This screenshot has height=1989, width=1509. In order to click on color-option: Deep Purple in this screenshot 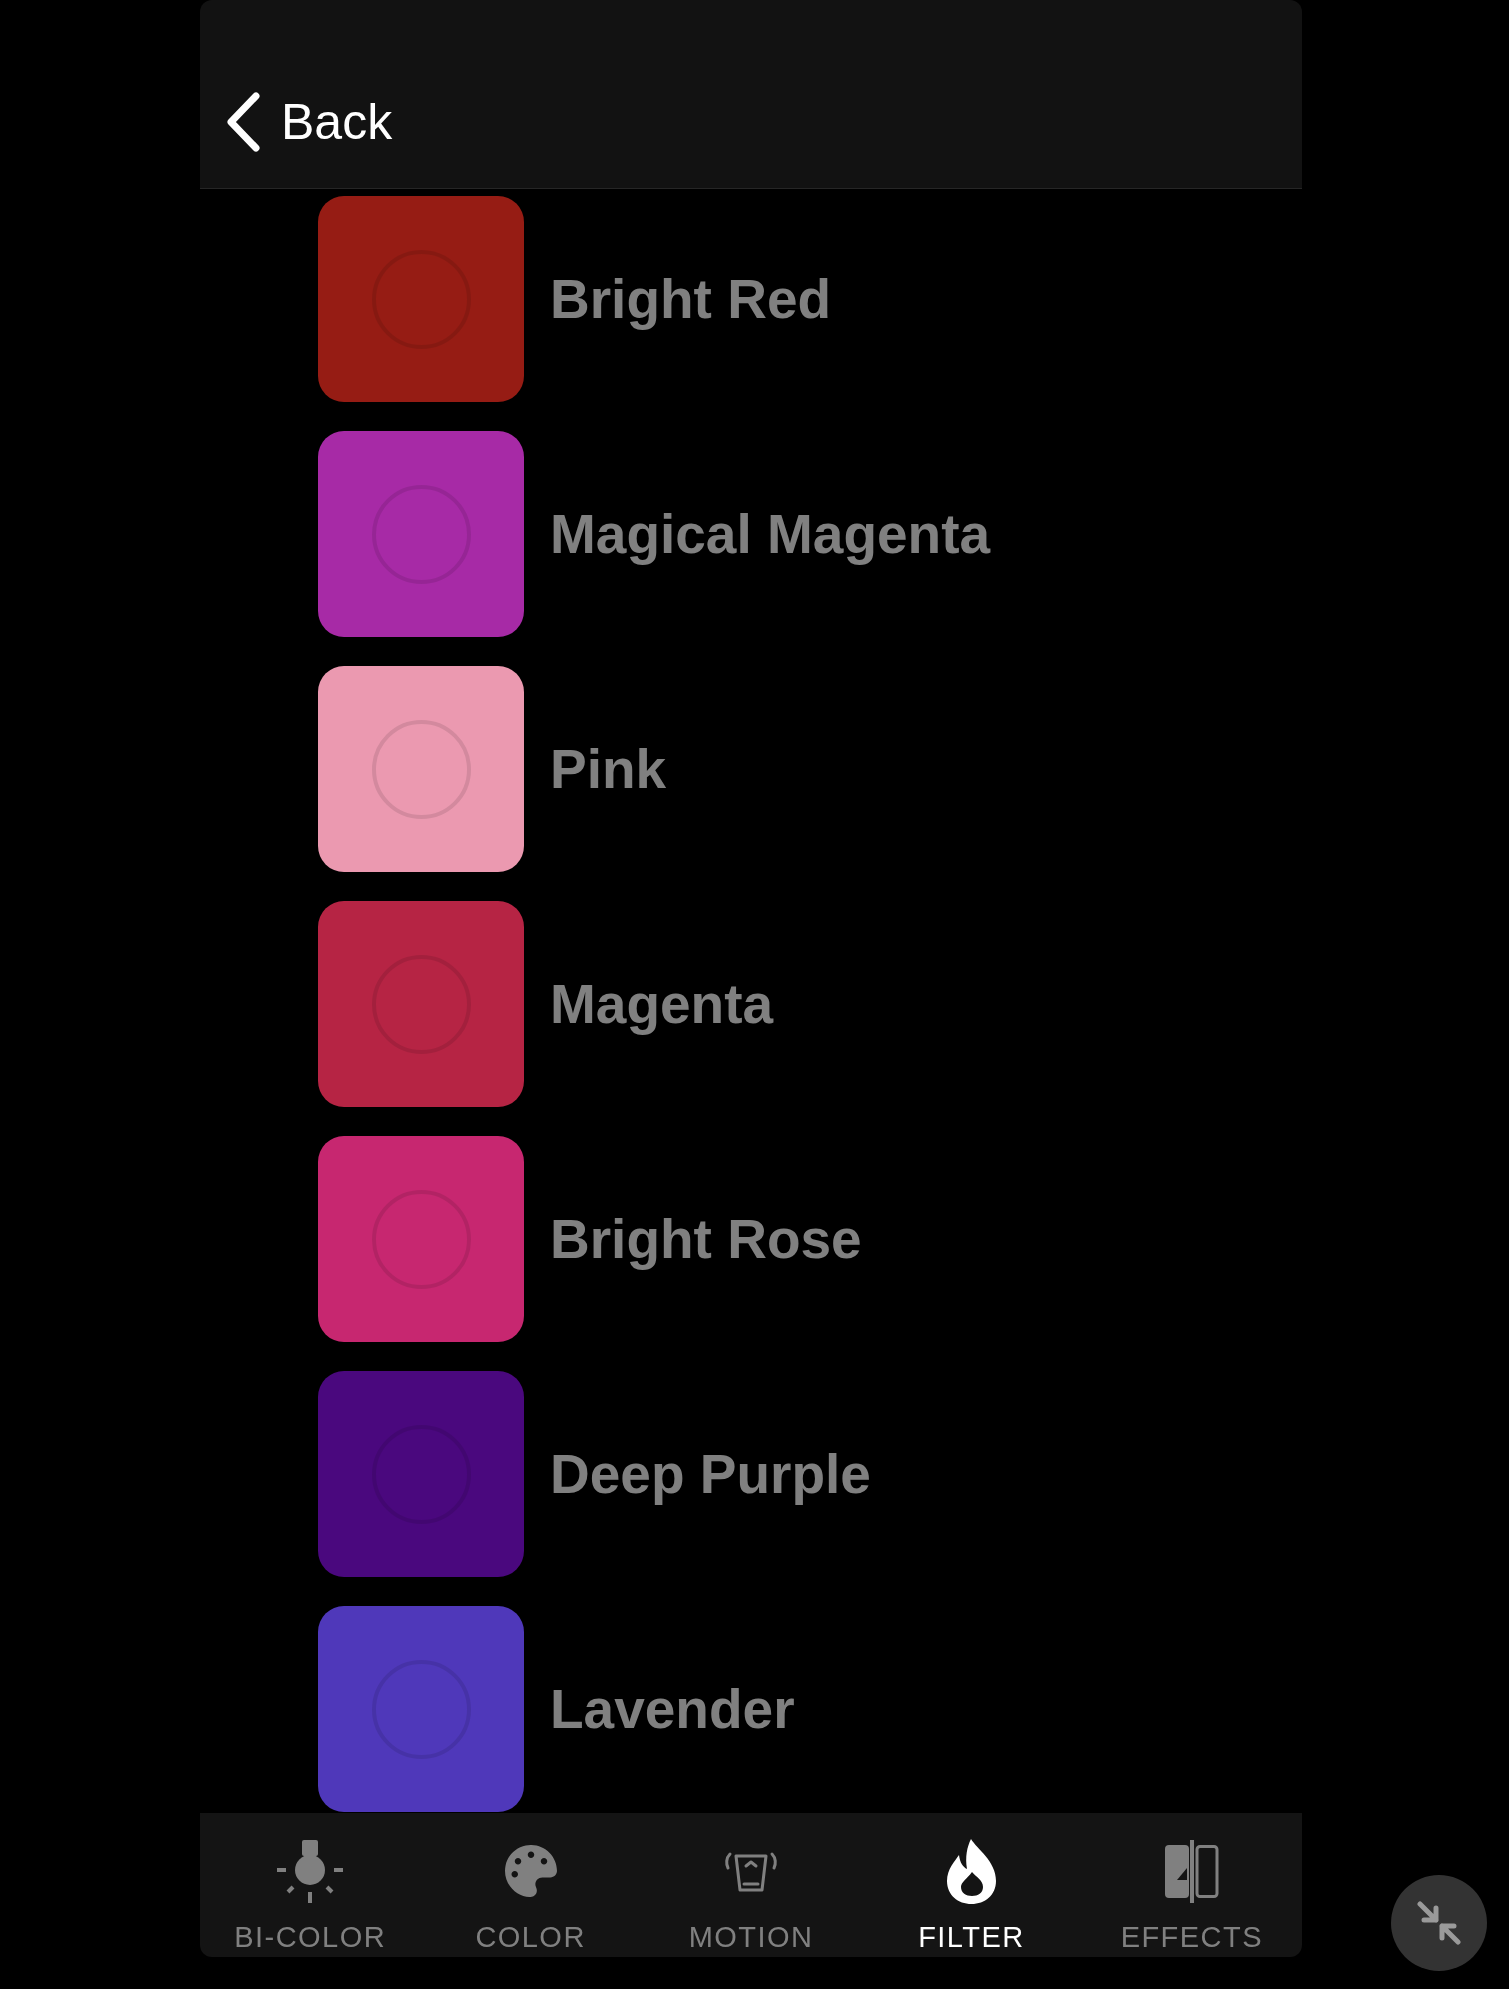, I will do `click(594, 1474)`.